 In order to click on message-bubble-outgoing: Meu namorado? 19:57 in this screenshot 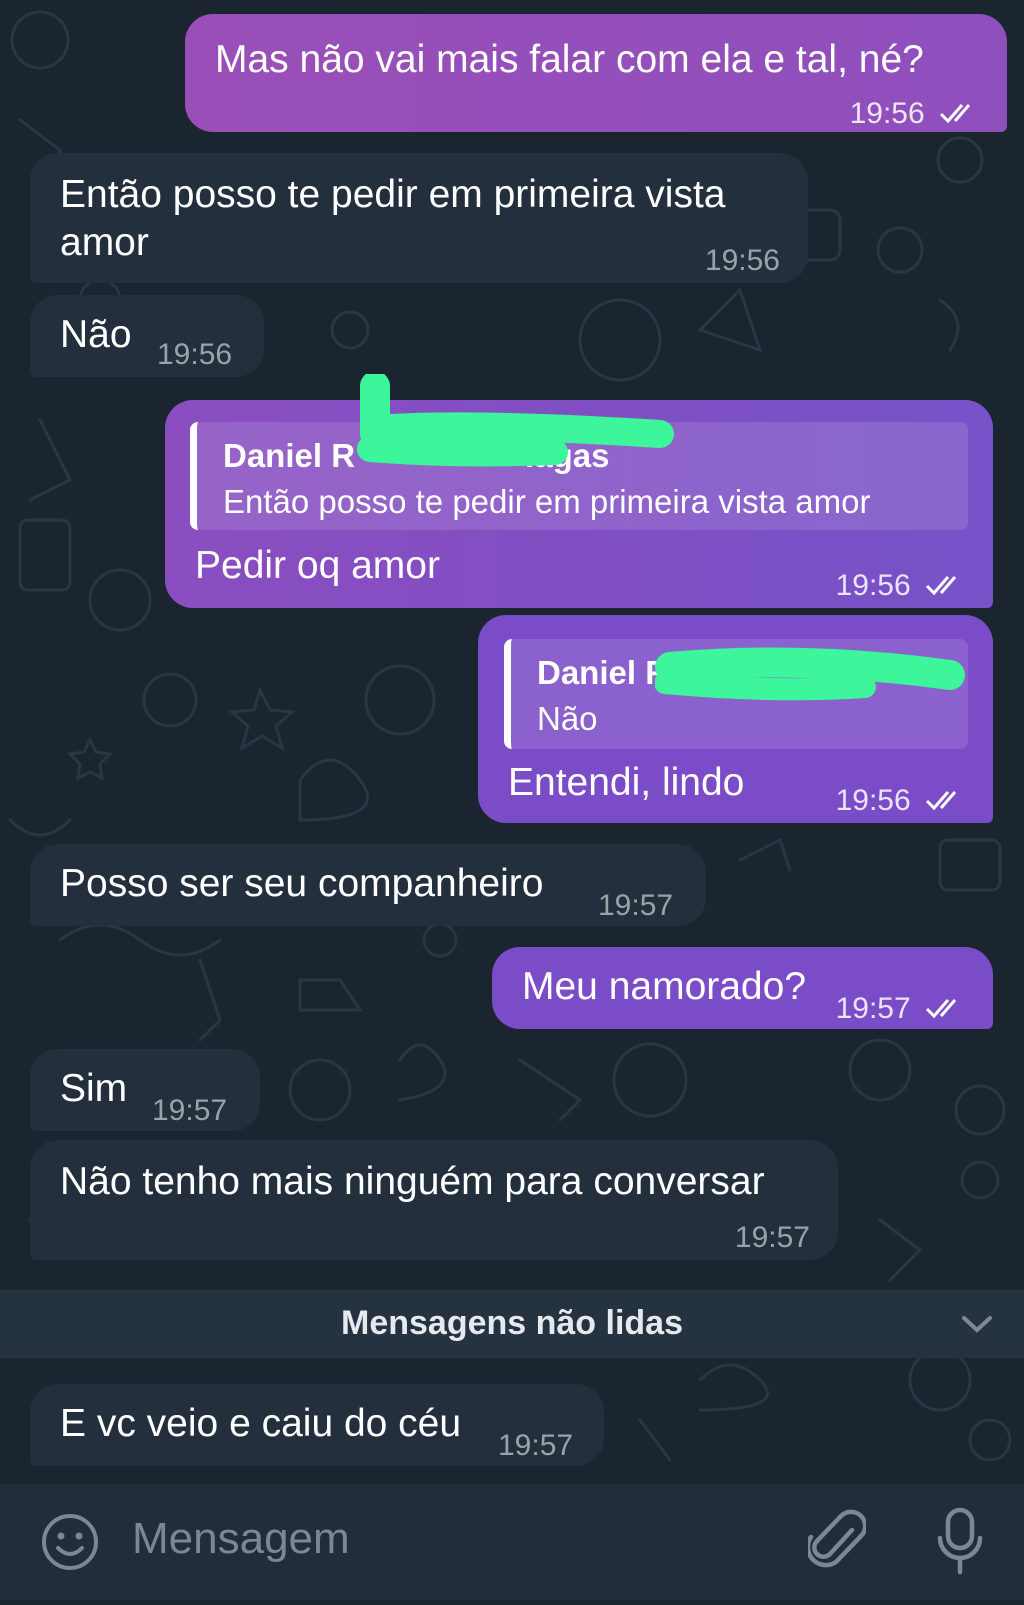, I will do `click(742, 988)`.